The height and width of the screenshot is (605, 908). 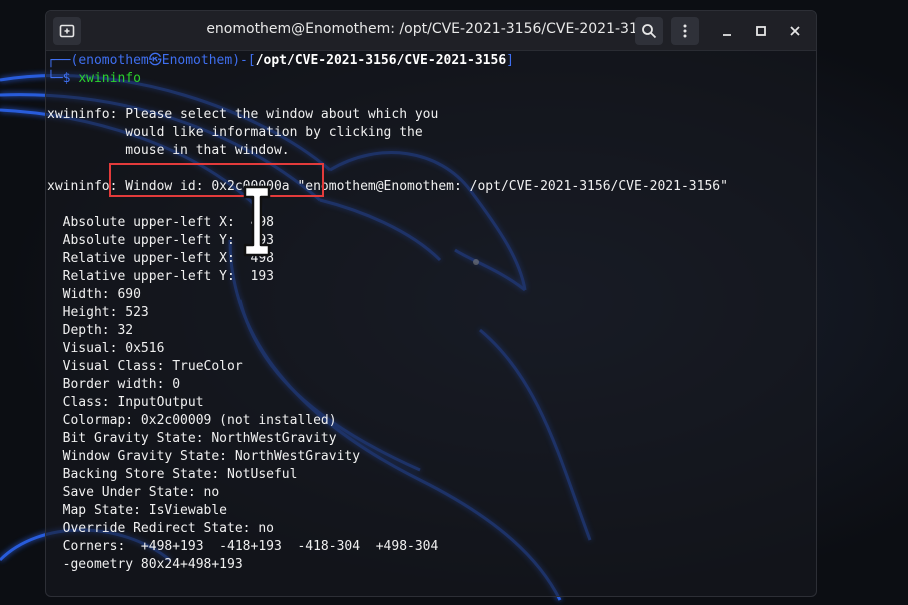 I want to click on output-line: Save Under State: no, so click(x=133, y=492).